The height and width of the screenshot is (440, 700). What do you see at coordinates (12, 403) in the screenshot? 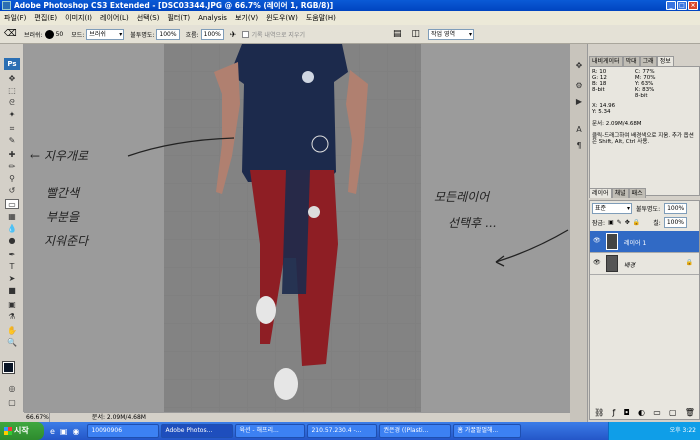
I see `screen-mode-icon: ▢` at bounding box center [12, 403].